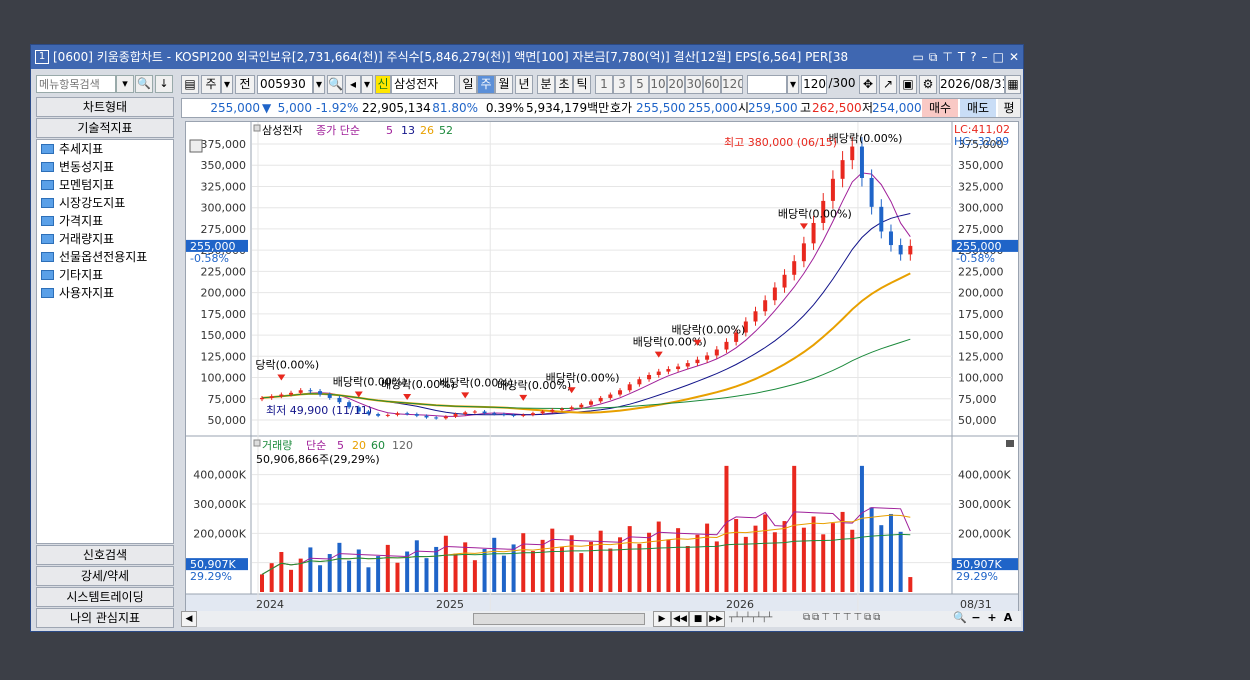 The width and height of the screenshot is (1250, 680). What do you see at coordinates (960, 618) in the screenshot?
I see `zoom-search-icon: 🔍` at bounding box center [960, 618].